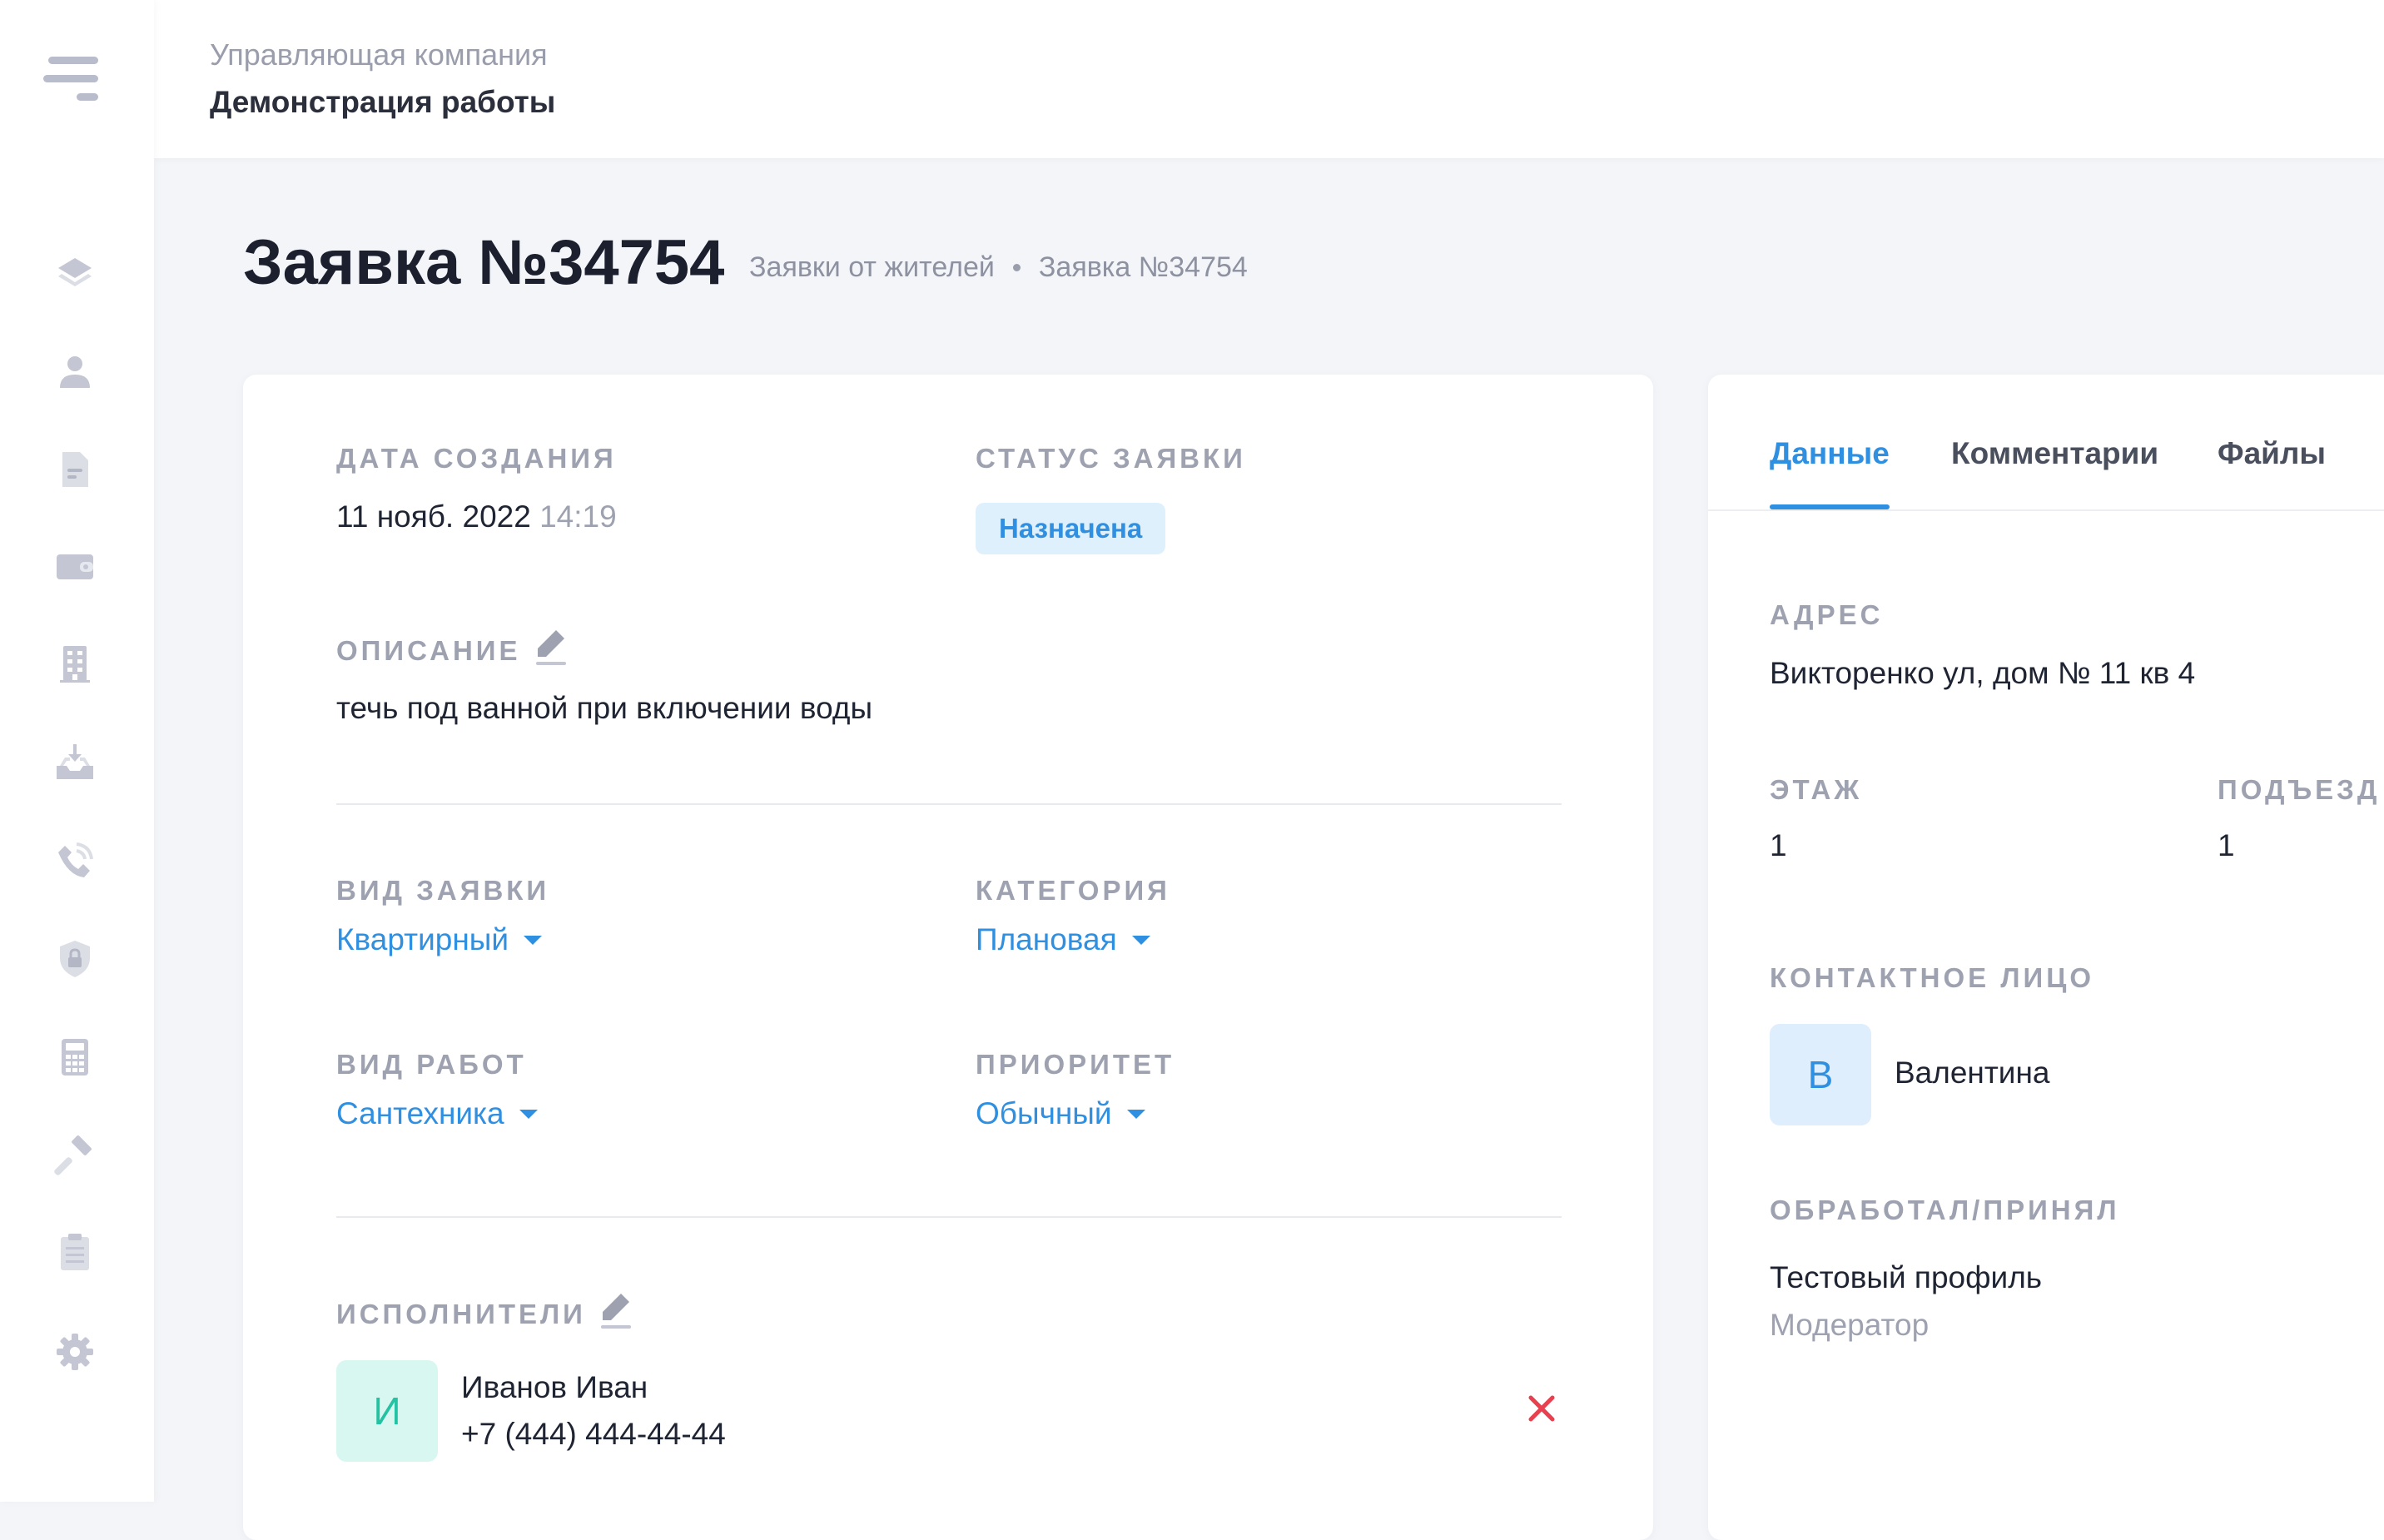  Describe the element at coordinates (1075, 1064) in the screenshot. I see `priority-label: Приоритет` at that location.